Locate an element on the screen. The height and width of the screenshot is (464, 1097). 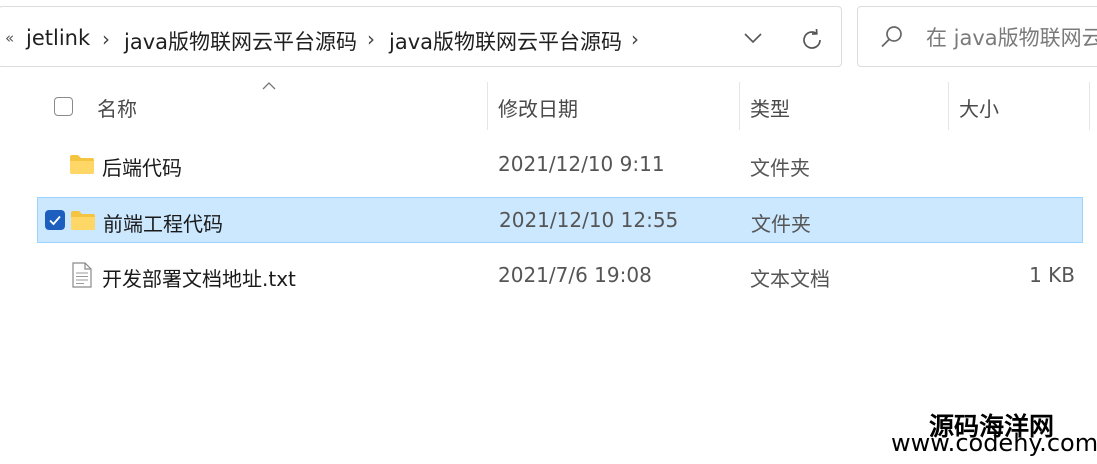
watermark-url: www.codehy.com is located at coordinates (994, 443).